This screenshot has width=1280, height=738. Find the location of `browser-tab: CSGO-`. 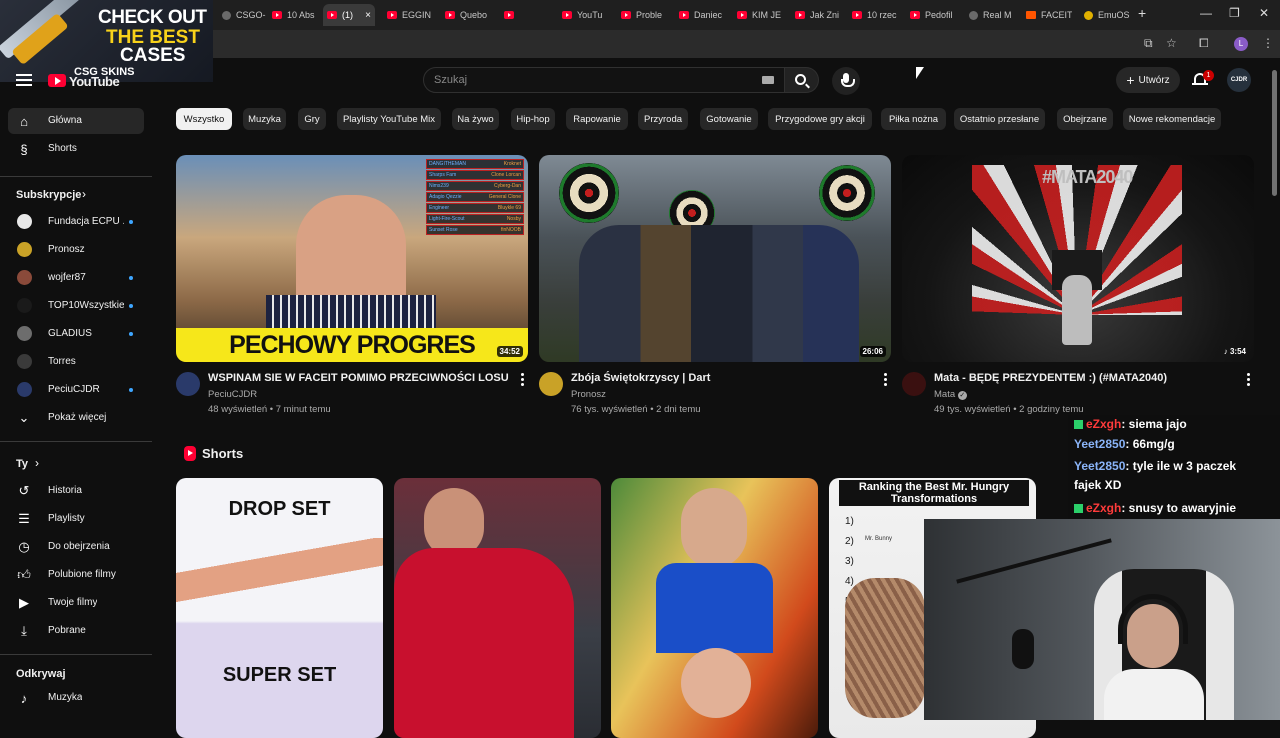

browser-tab: CSGO- is located at coordinates (243, 15).